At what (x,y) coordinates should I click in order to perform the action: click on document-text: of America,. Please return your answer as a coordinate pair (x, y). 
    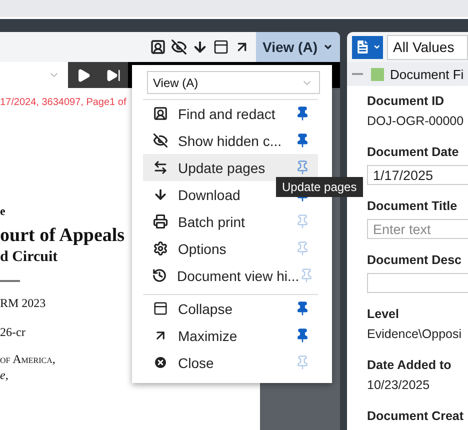
    Looking at the image, I should click on (28, 359).